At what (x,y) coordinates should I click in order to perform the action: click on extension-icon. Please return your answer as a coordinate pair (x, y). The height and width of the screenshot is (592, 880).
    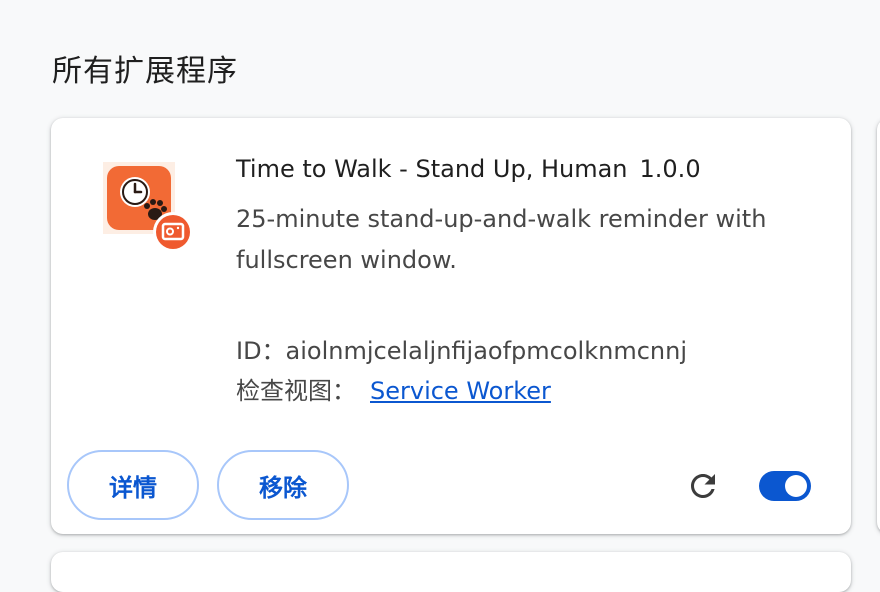
    Looking at the image, I should click on (148, 207).